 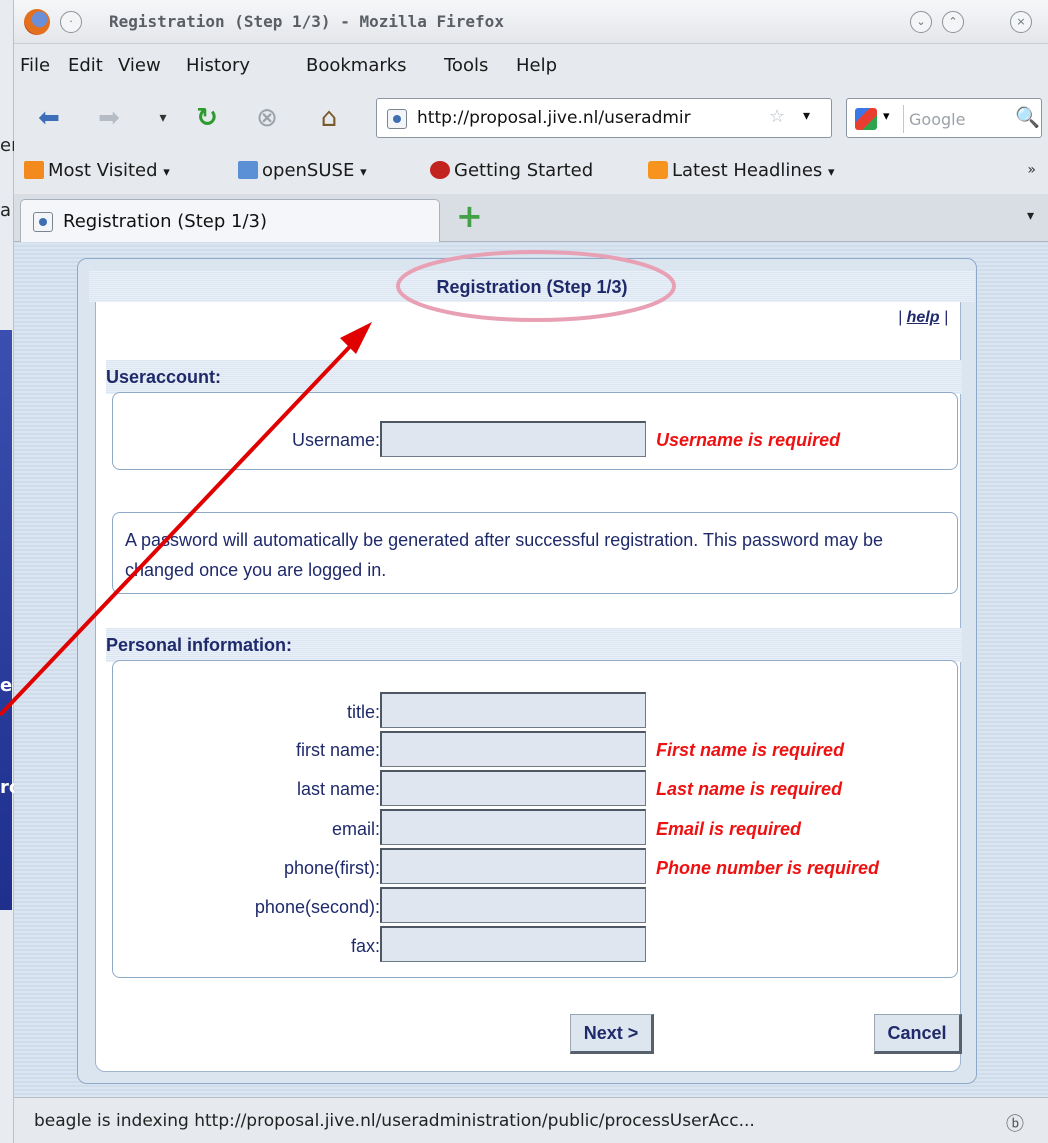 I want to click on title-label: title:, so click(x=363, y=712).